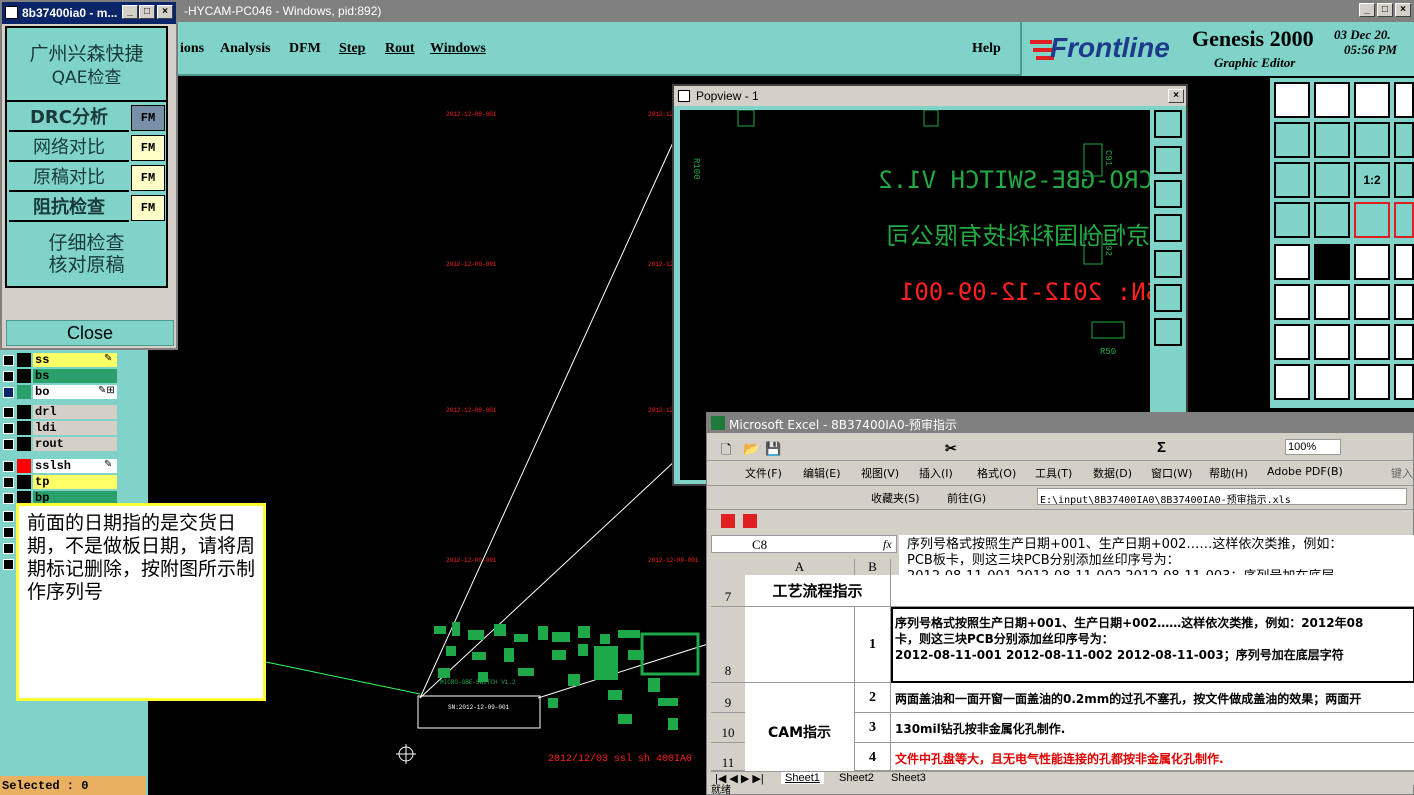  I want to click on tool-home-icon, so click(1372, 100).